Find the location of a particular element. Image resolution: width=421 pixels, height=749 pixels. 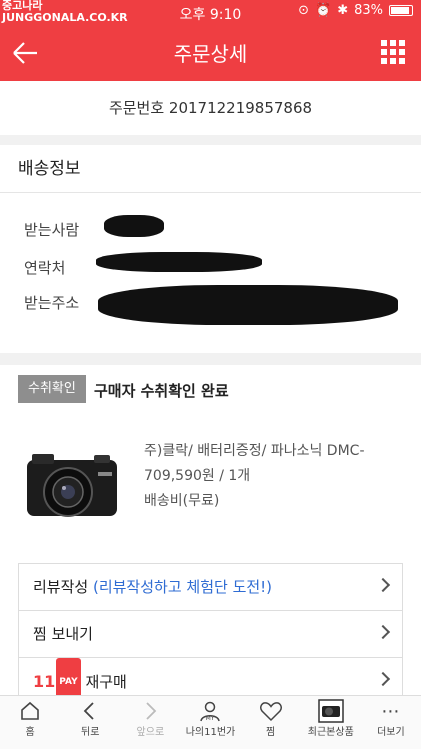

redacted-address is located at coordinates (248, 305).